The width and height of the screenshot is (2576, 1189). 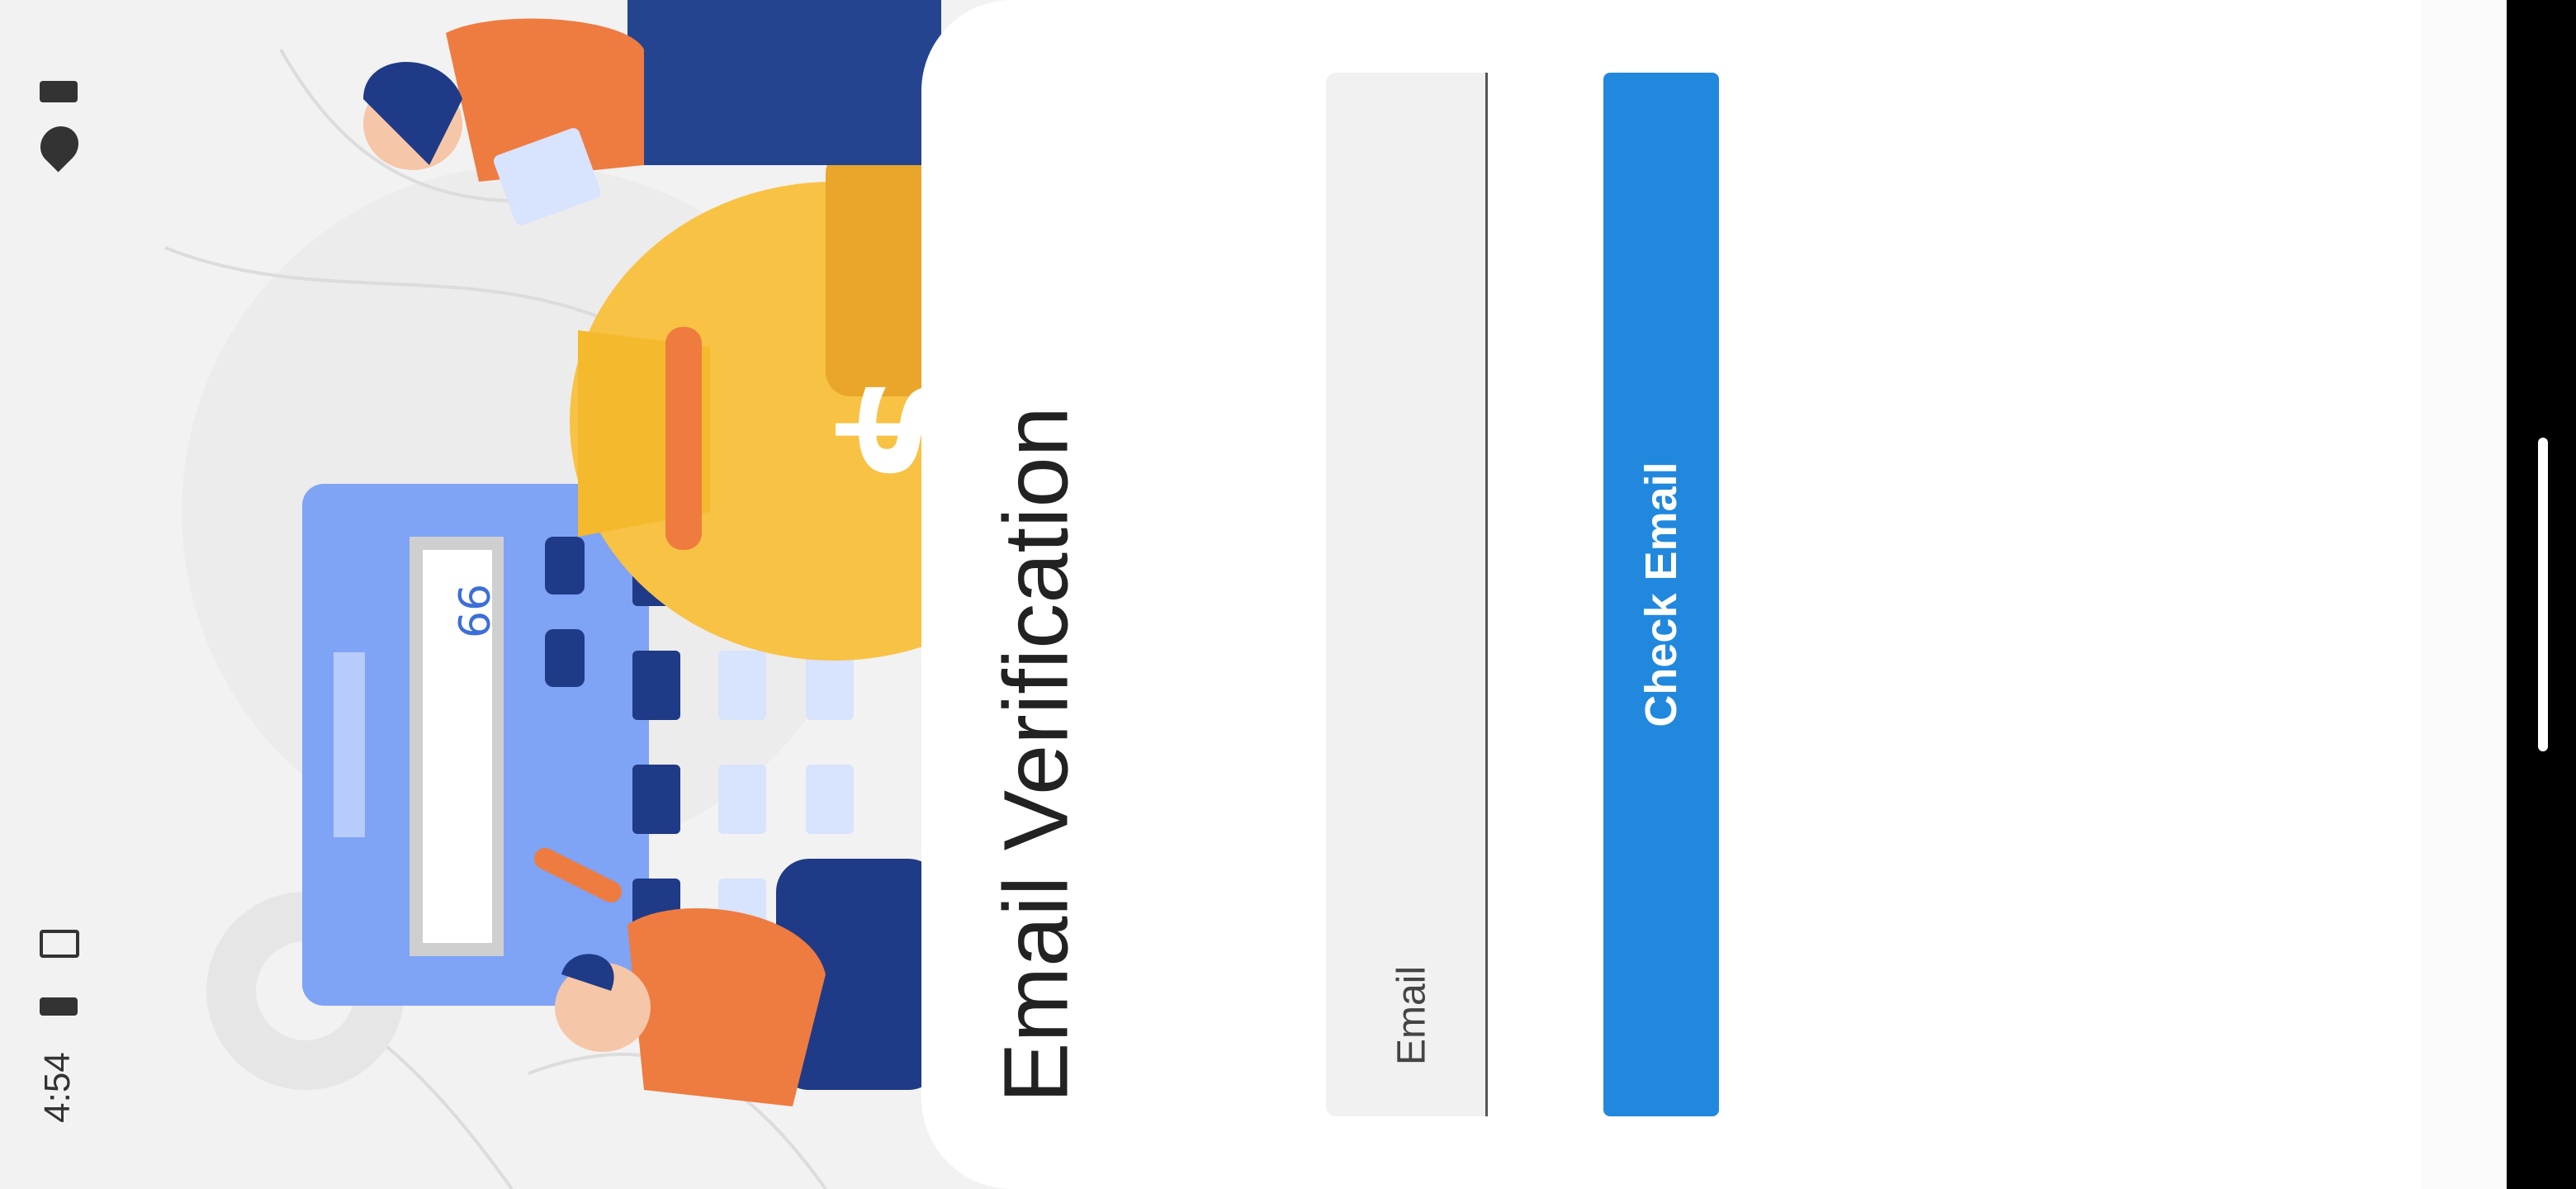 I want to click on gesture-handle, so click(x=2543, y=594).